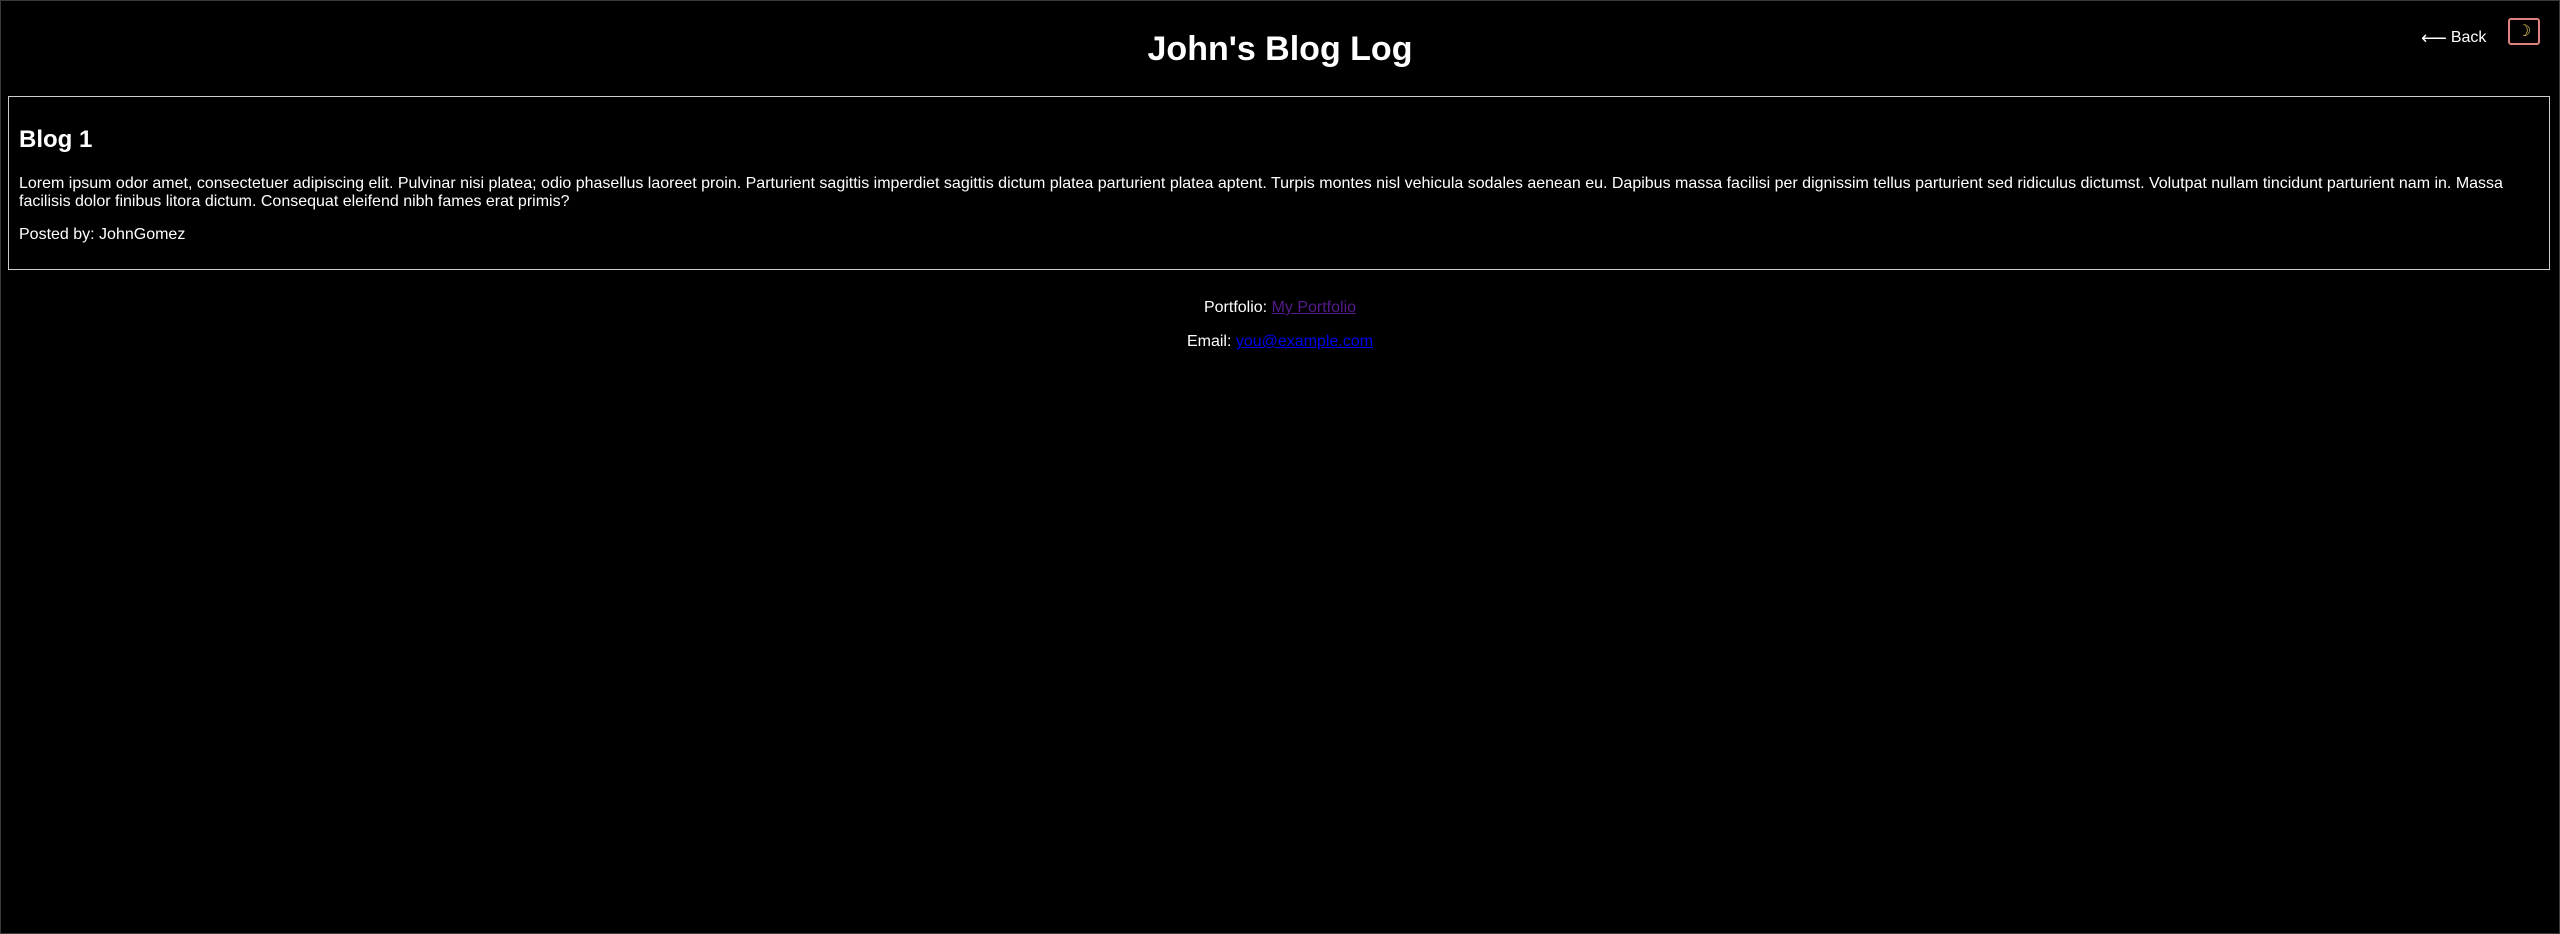  I want to click on theme-toggle-button: ☽, so click(2524, 31).